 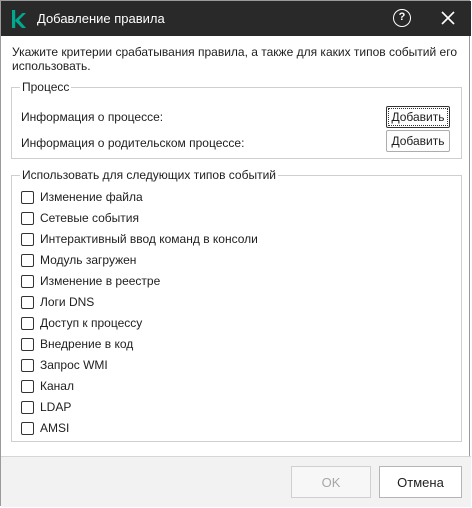 I want to click on checkbox-label: Интерактивный ввод команд в консоли, so click(x=149, y=239).